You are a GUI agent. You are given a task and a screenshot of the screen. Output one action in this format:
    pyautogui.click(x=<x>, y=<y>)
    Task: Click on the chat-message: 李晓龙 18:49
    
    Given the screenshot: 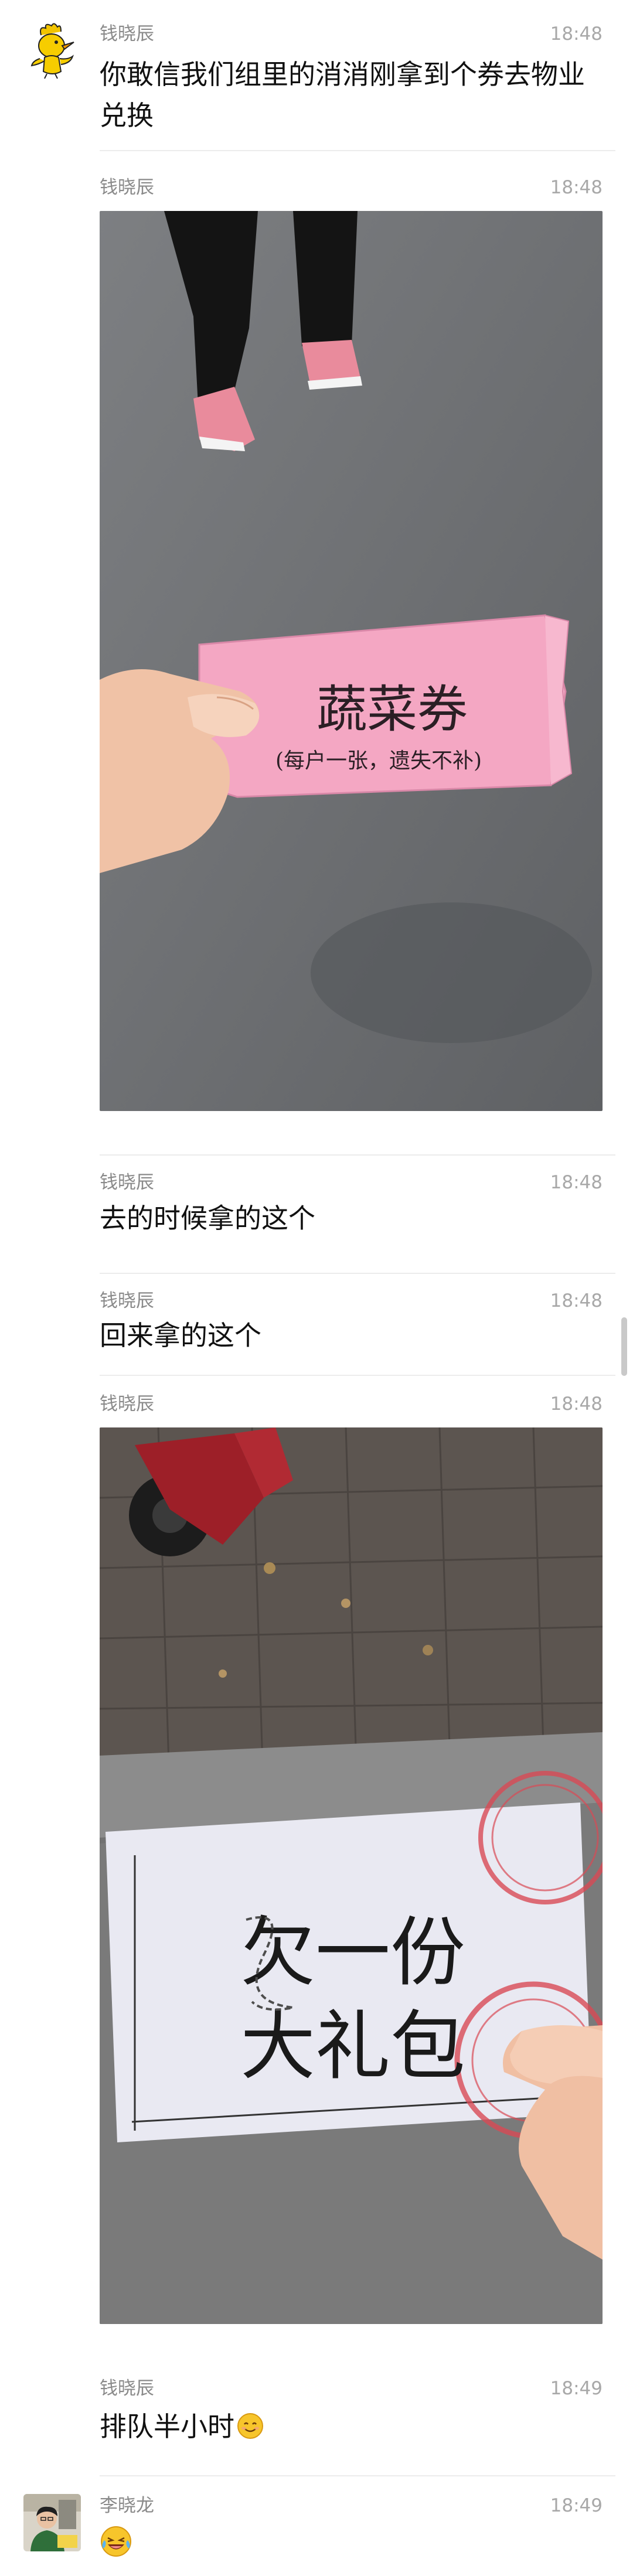 What is the action you would take?
    pyautogui.click(x=316, y=2526)
    